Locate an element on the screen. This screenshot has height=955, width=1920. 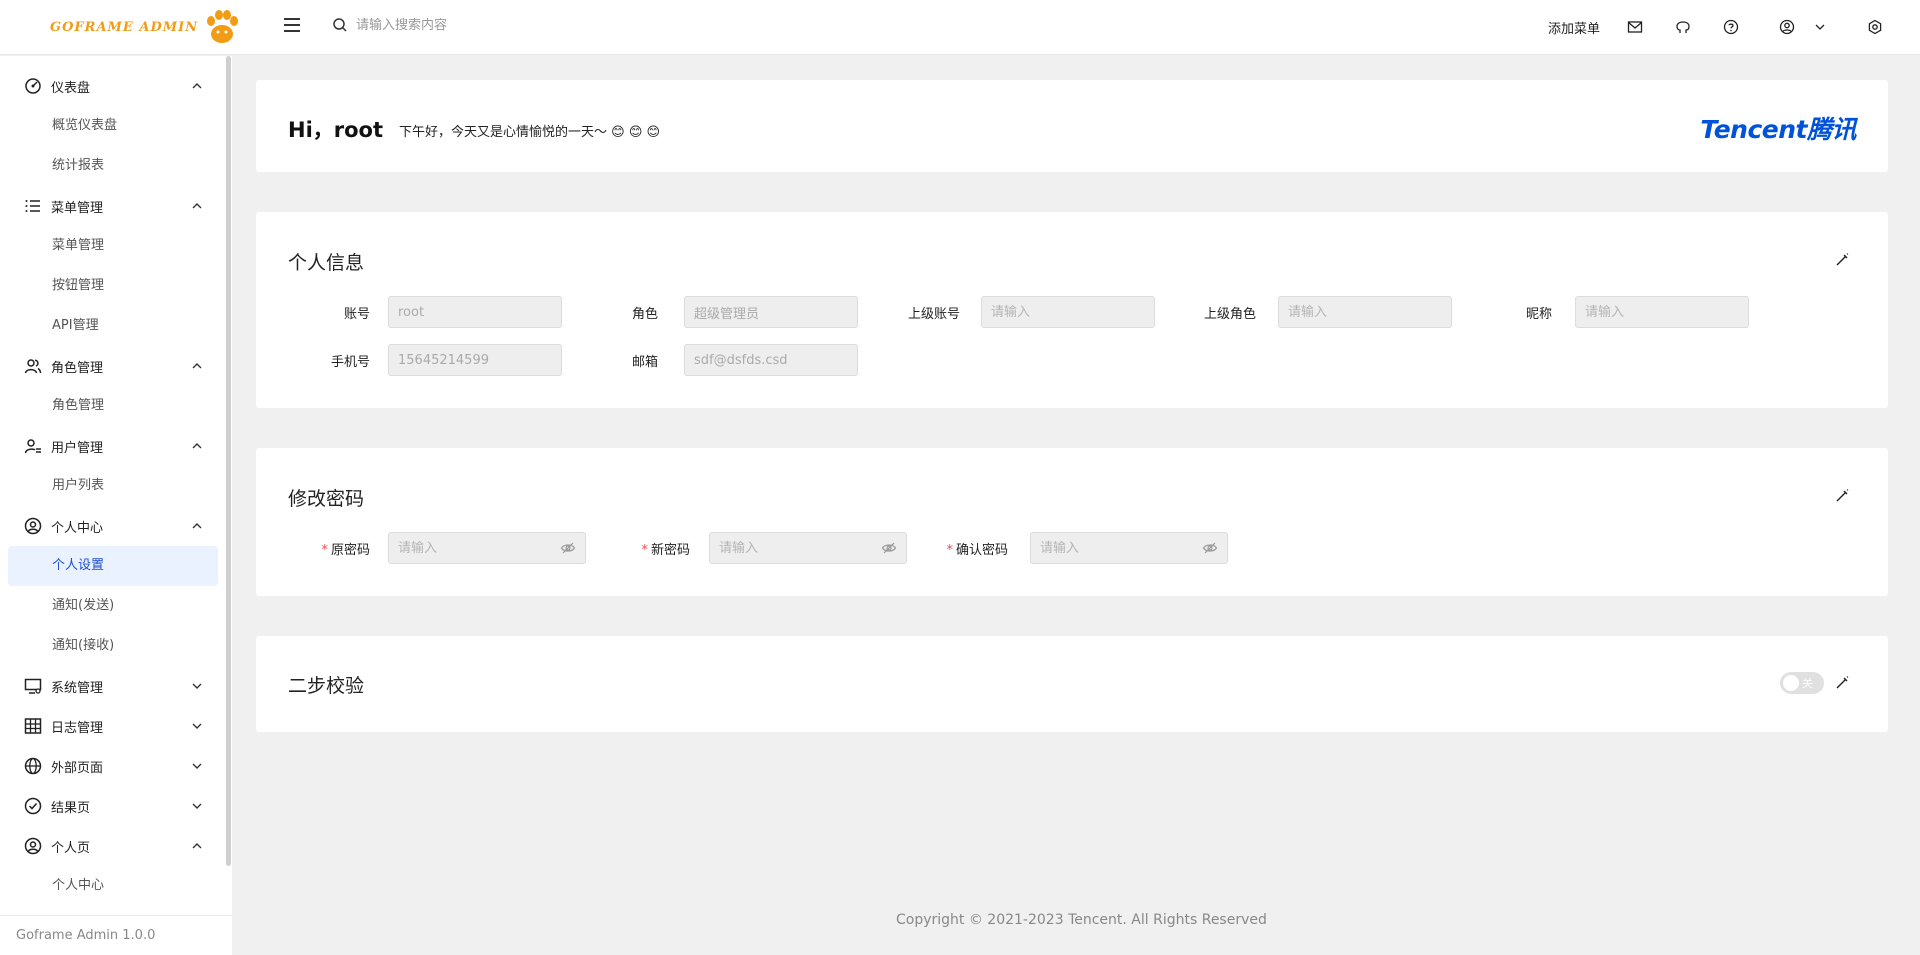
two-step-card: 二步校验 关 is located at coordinates (1072, 684).